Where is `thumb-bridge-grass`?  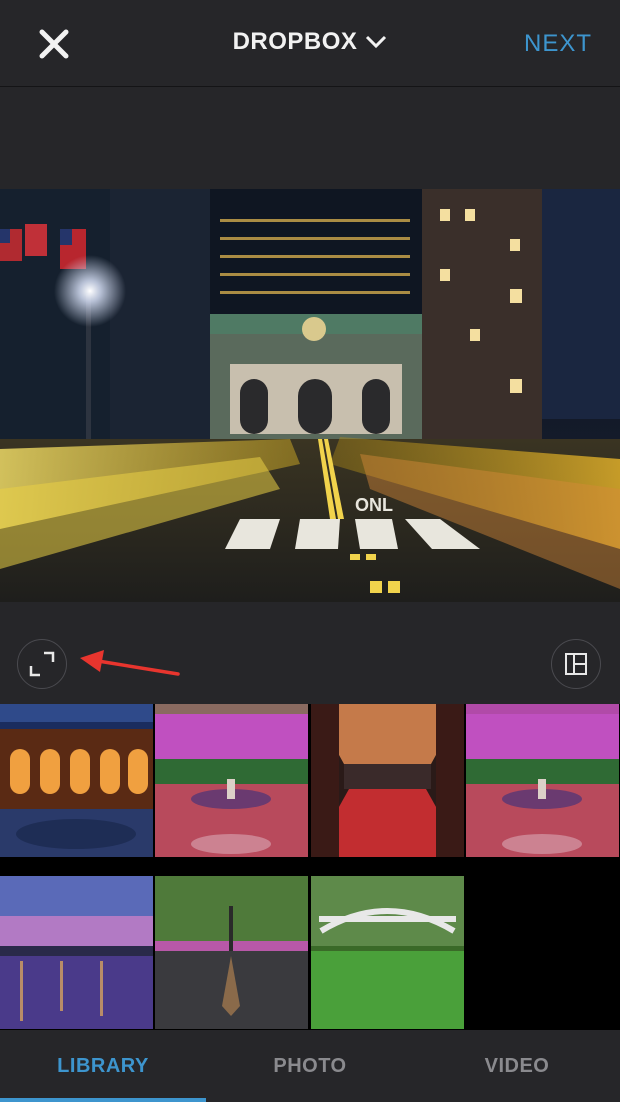
thumb-bridge-grass is located at coordinates (387, 952).